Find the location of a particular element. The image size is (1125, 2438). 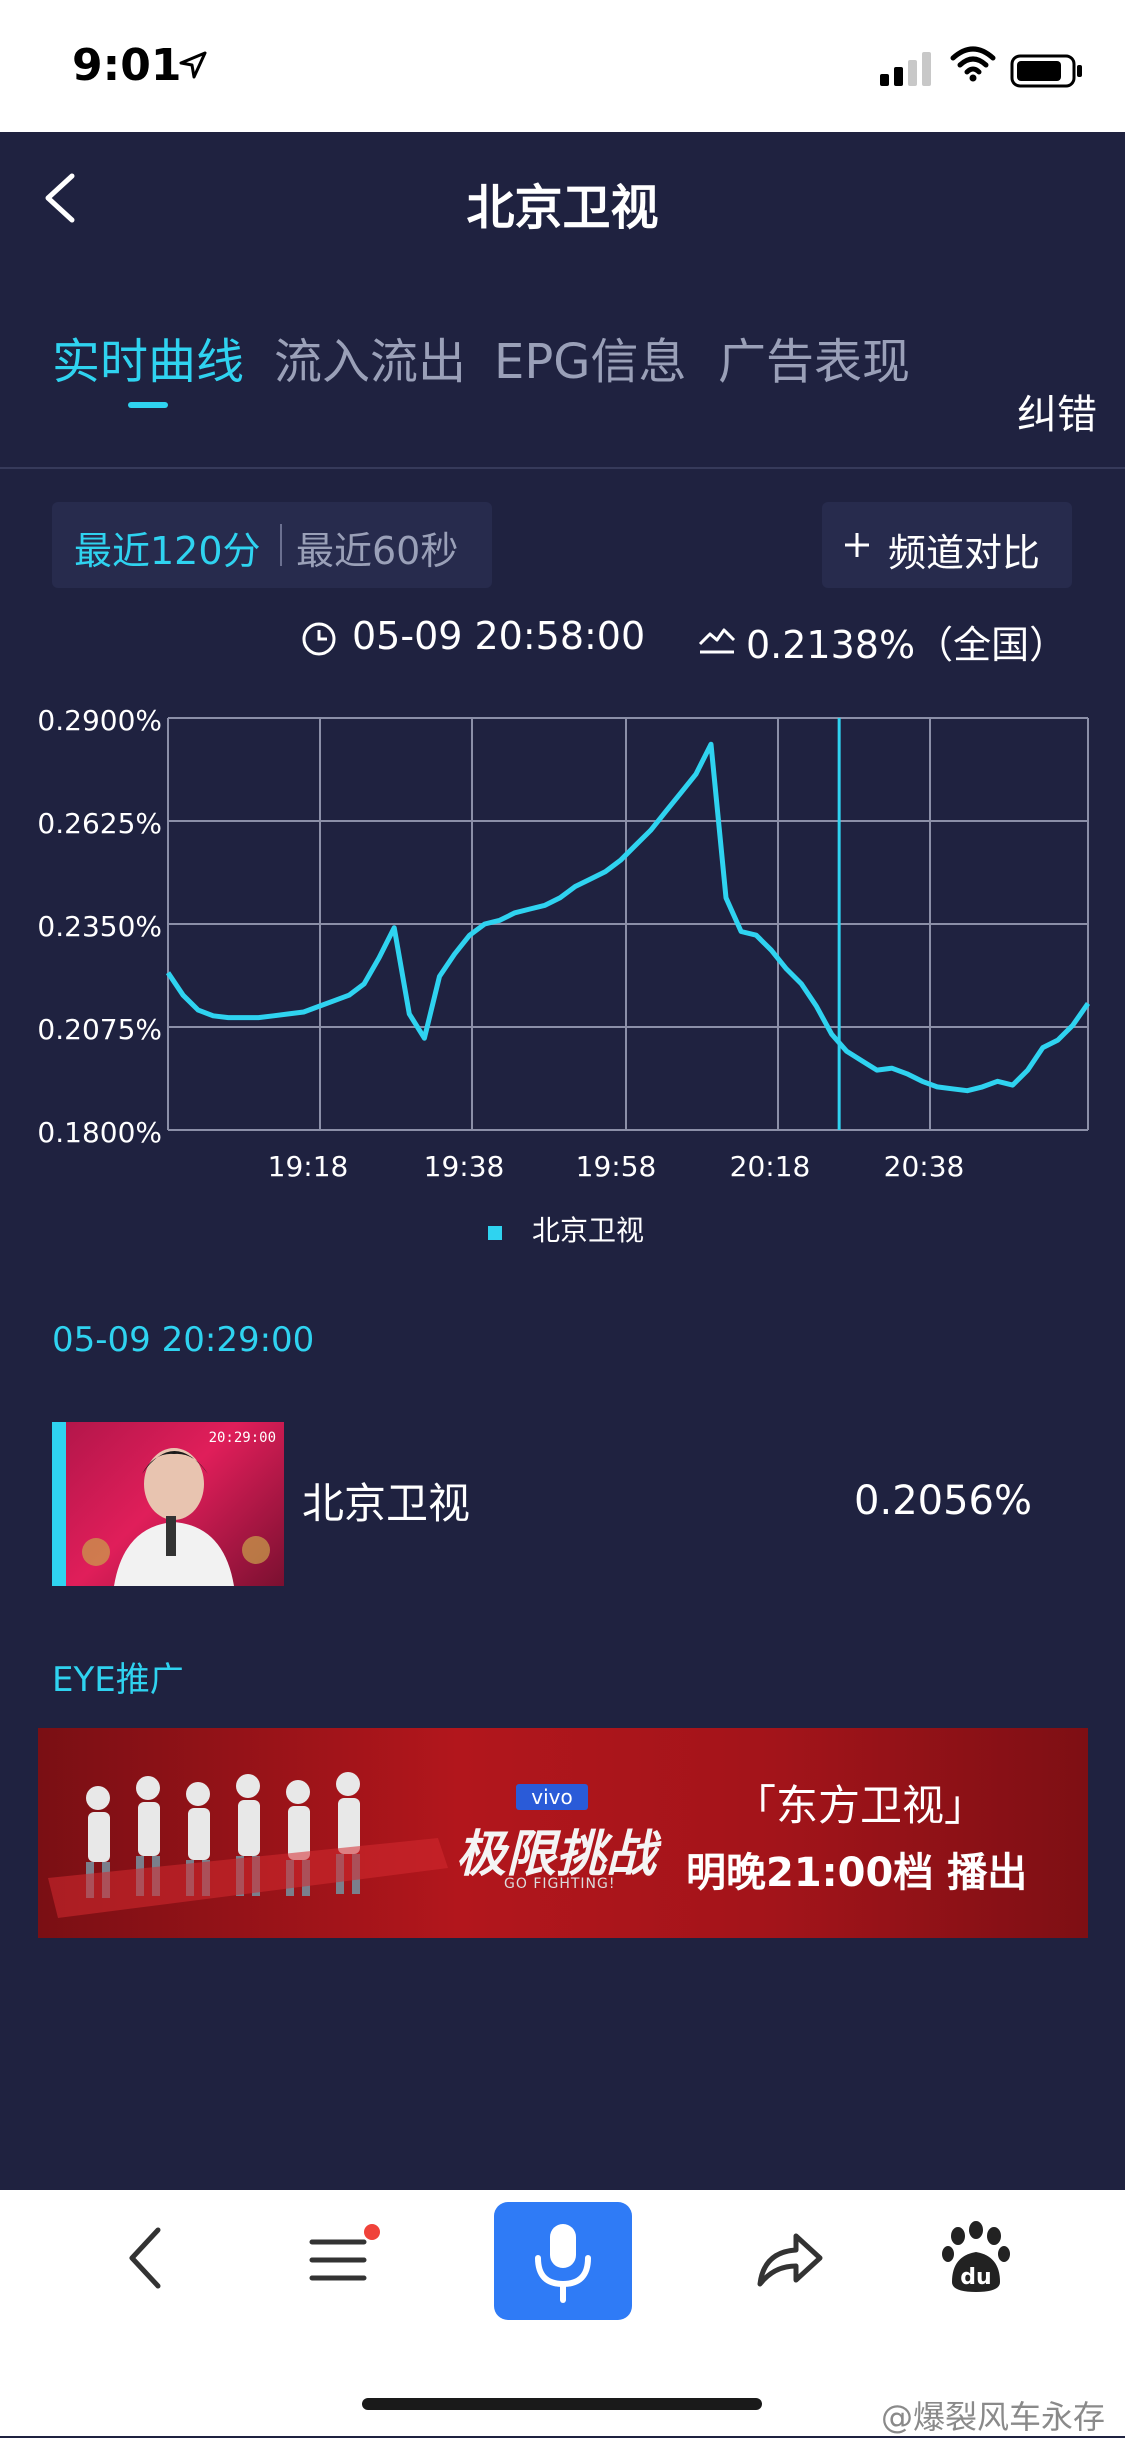

tab-epg-info: EPG信息 is located at coordinates (590, 357).